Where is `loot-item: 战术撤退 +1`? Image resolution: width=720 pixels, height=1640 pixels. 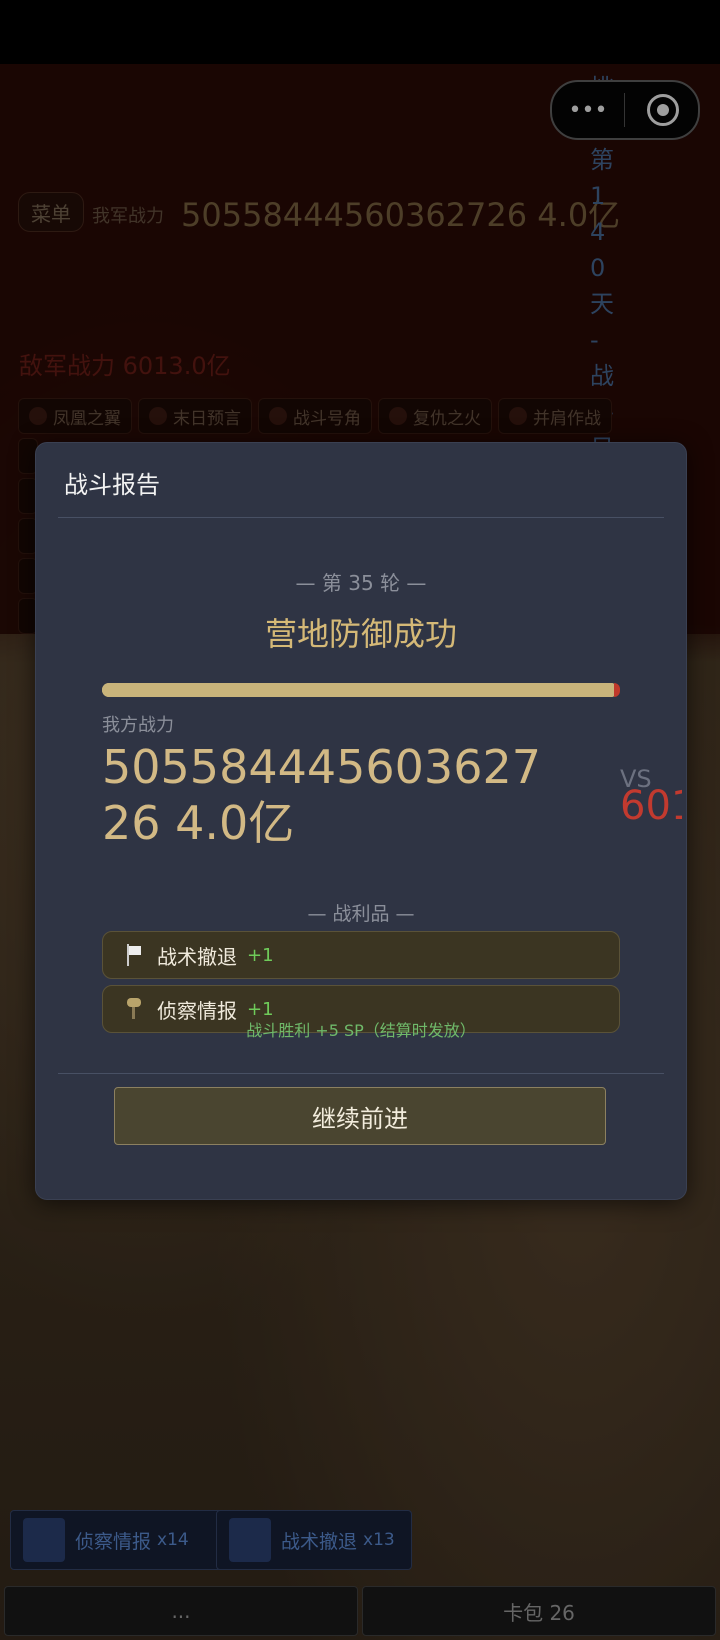
loot-item: 战术撤退 +1 is located at coordinates (361, 955).